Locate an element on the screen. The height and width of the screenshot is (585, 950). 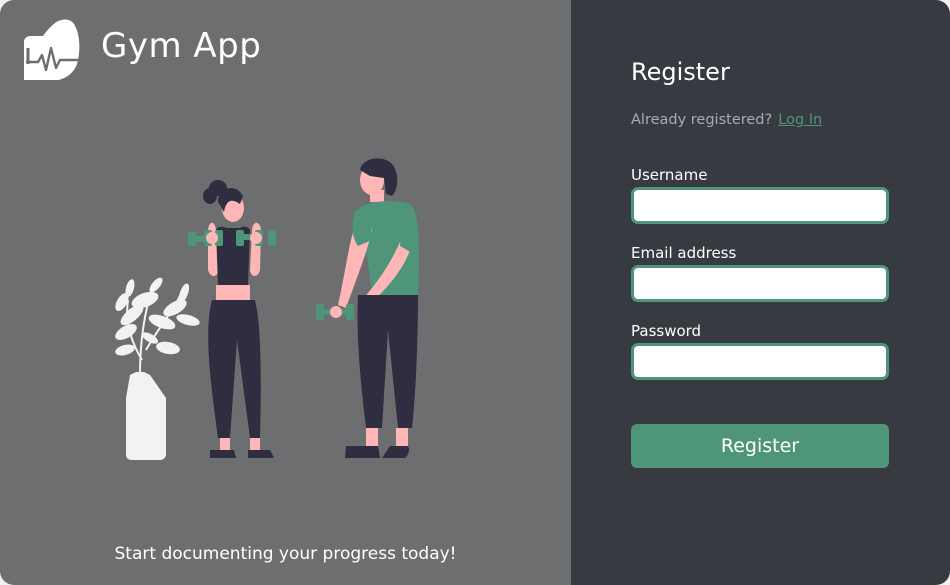
password-label: Password is located at coordinates (666, 331).